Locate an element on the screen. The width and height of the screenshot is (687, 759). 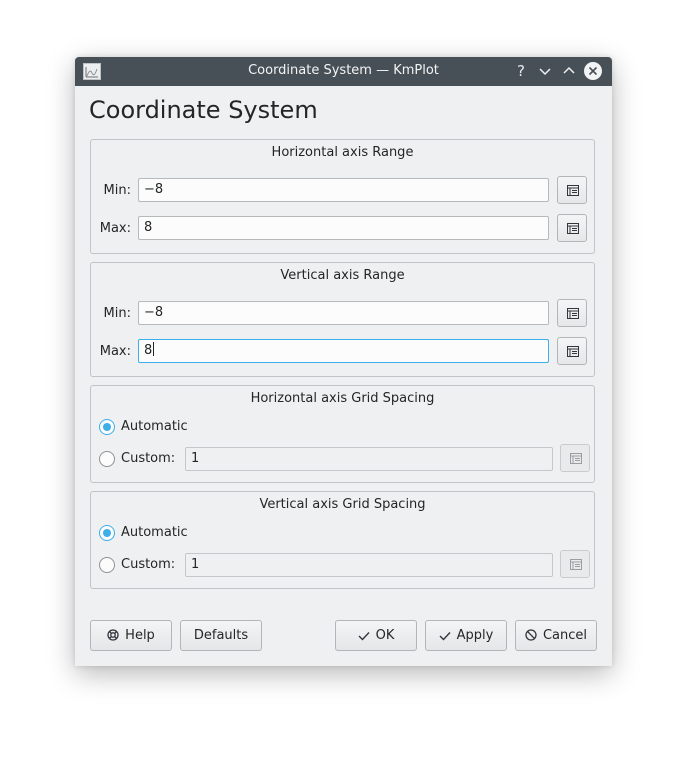
group-title: Vertical axis Grid Spacing is located at coordinates (342, 504).